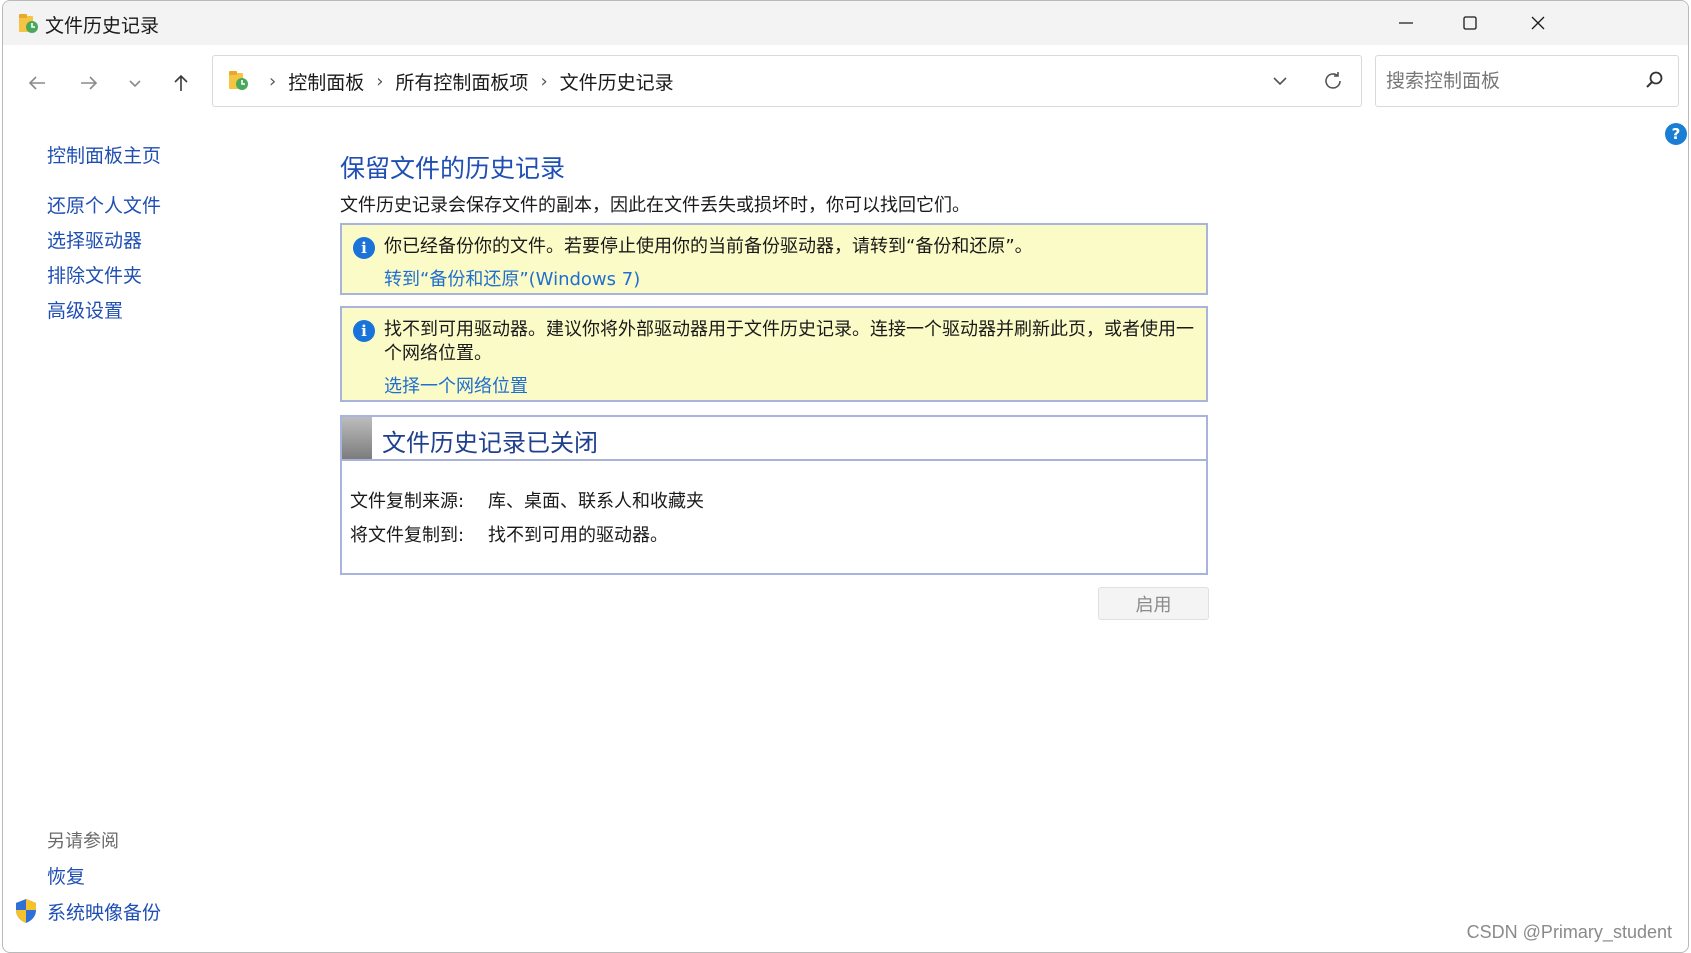  I want to click on arrow-left-icon, so click(36, 83).